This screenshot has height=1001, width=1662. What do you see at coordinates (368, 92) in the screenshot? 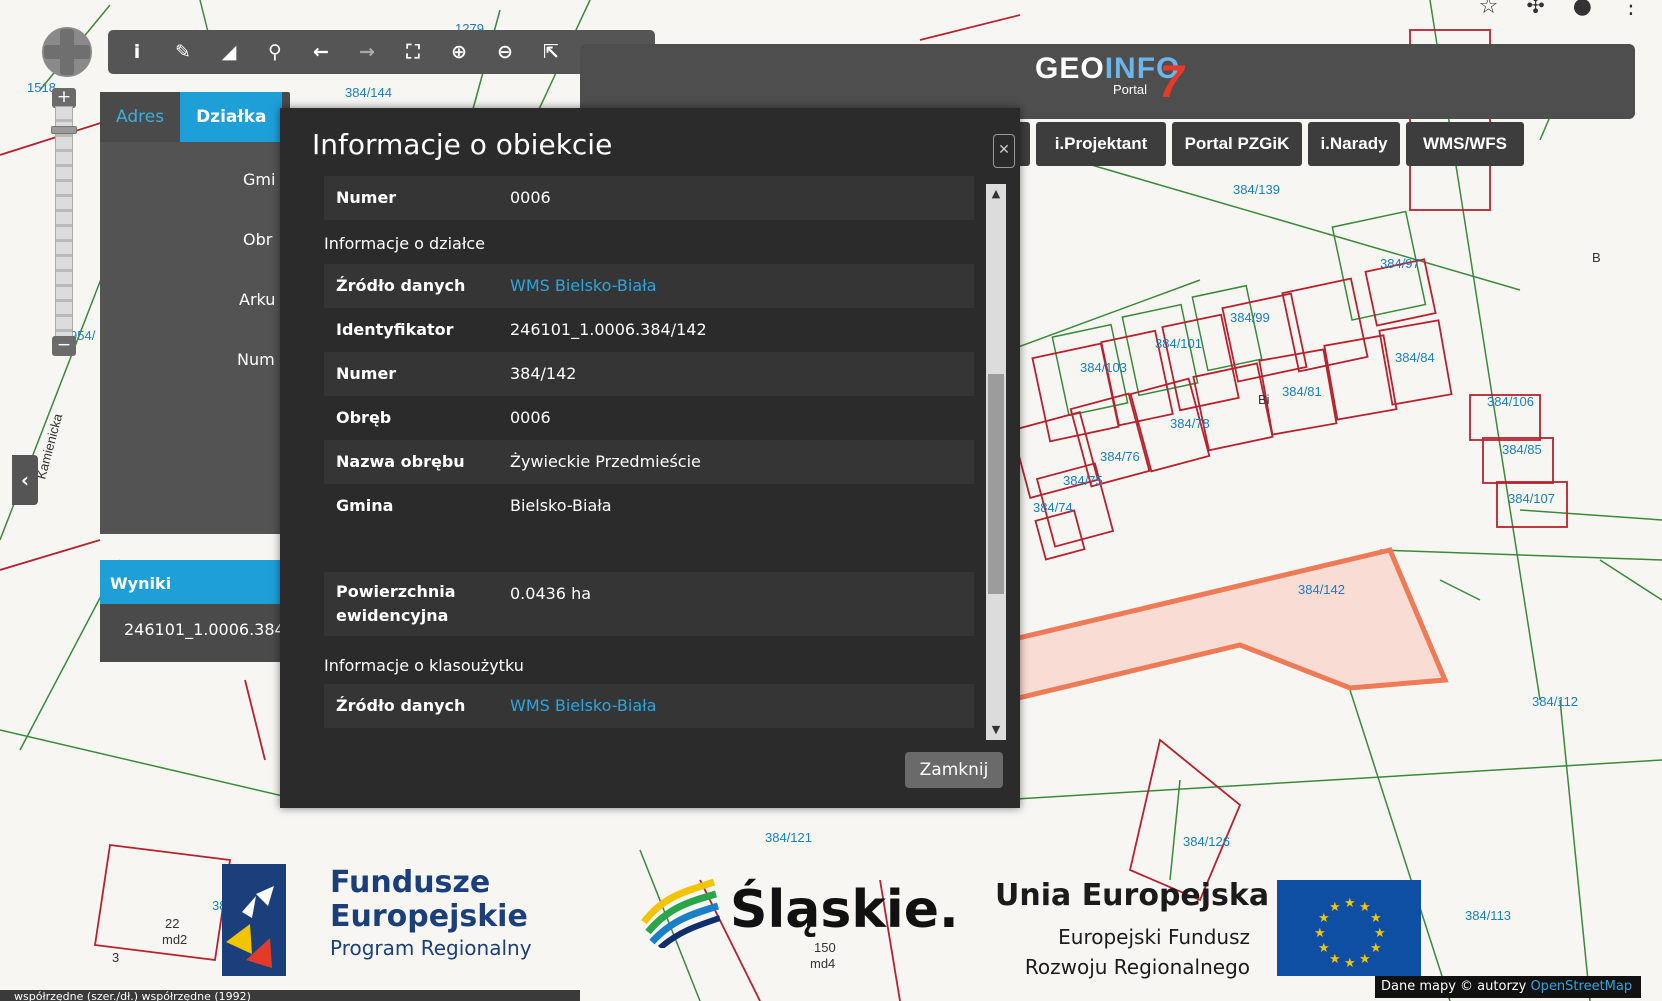
I see `parcel-label: 384/144` at bounding box center [368, 92].